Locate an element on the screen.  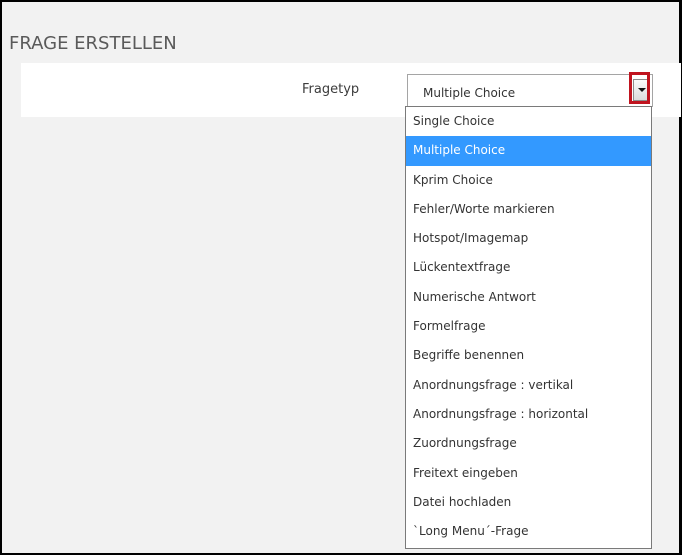
highlight-annotation is located at coordinates (639, 88).